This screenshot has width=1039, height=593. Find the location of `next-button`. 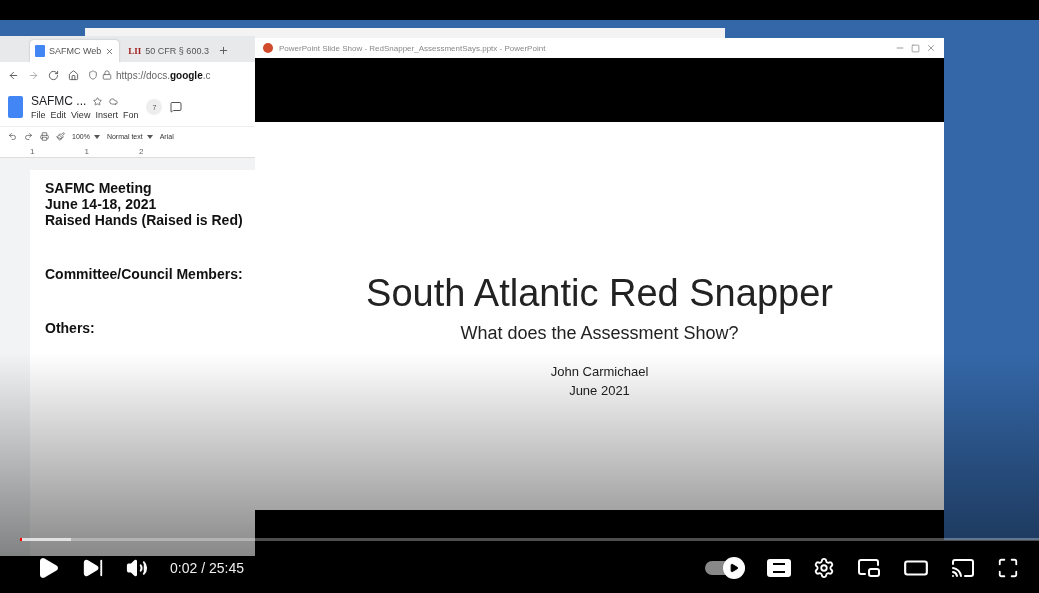

next-button is located at coordinates (93, 568).